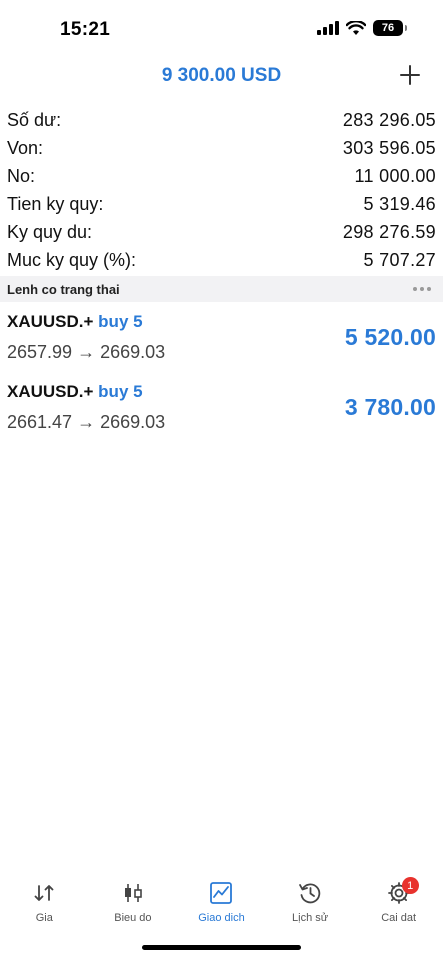  I want to click on trade-chart-icon, so click(221, 893).